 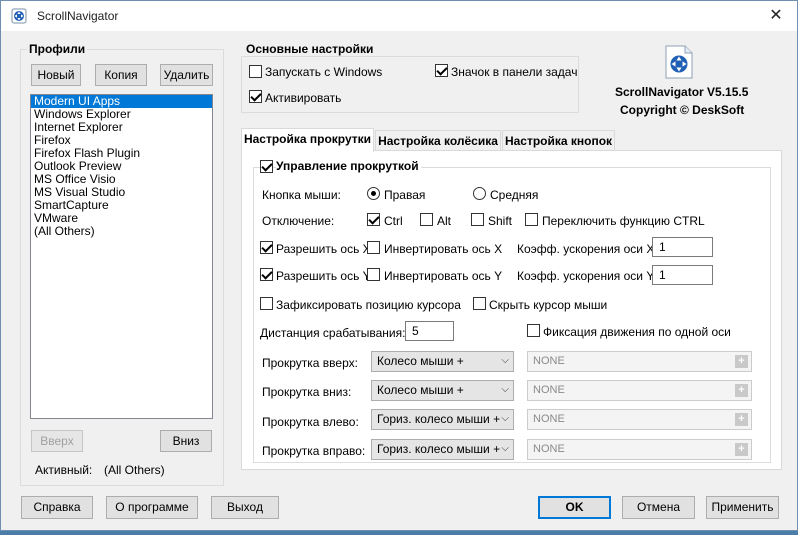 What do you see at coordinates (439, 419) in the screenshot?
I see `scroll-left-value: Гориз. колесо мыши +` at bounding box center [439, 419].